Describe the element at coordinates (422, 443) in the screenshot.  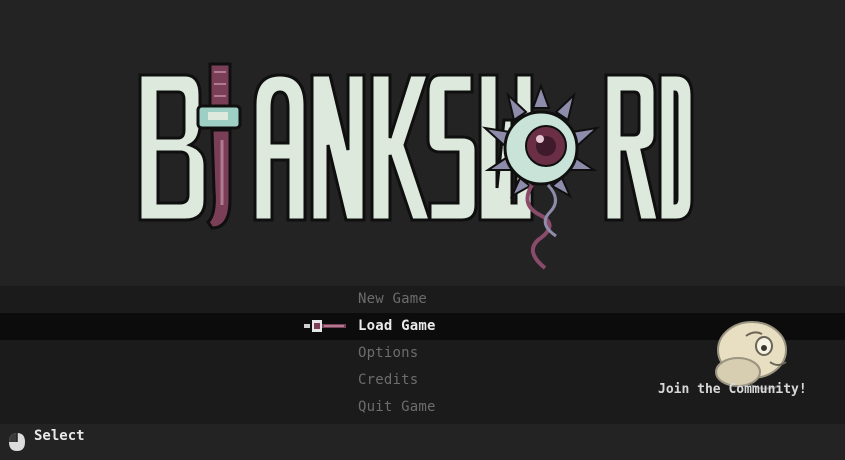
I see `control-hints-bar` at that location.